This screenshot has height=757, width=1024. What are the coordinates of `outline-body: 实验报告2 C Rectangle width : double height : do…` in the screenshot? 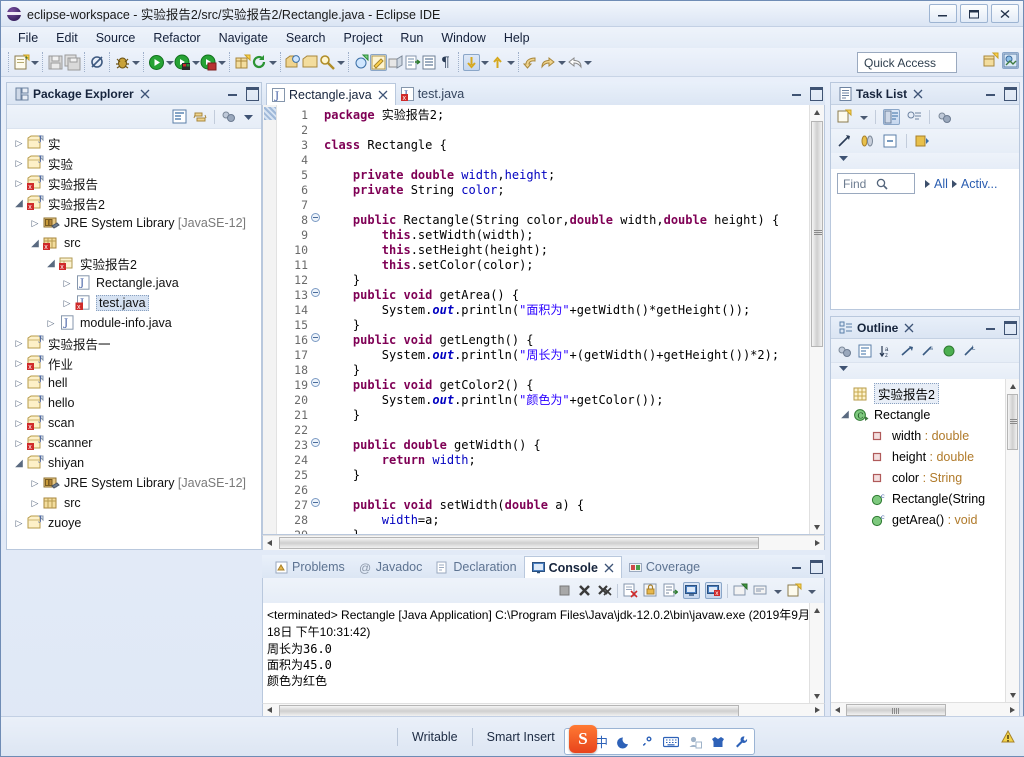 It's located at (925, 548).